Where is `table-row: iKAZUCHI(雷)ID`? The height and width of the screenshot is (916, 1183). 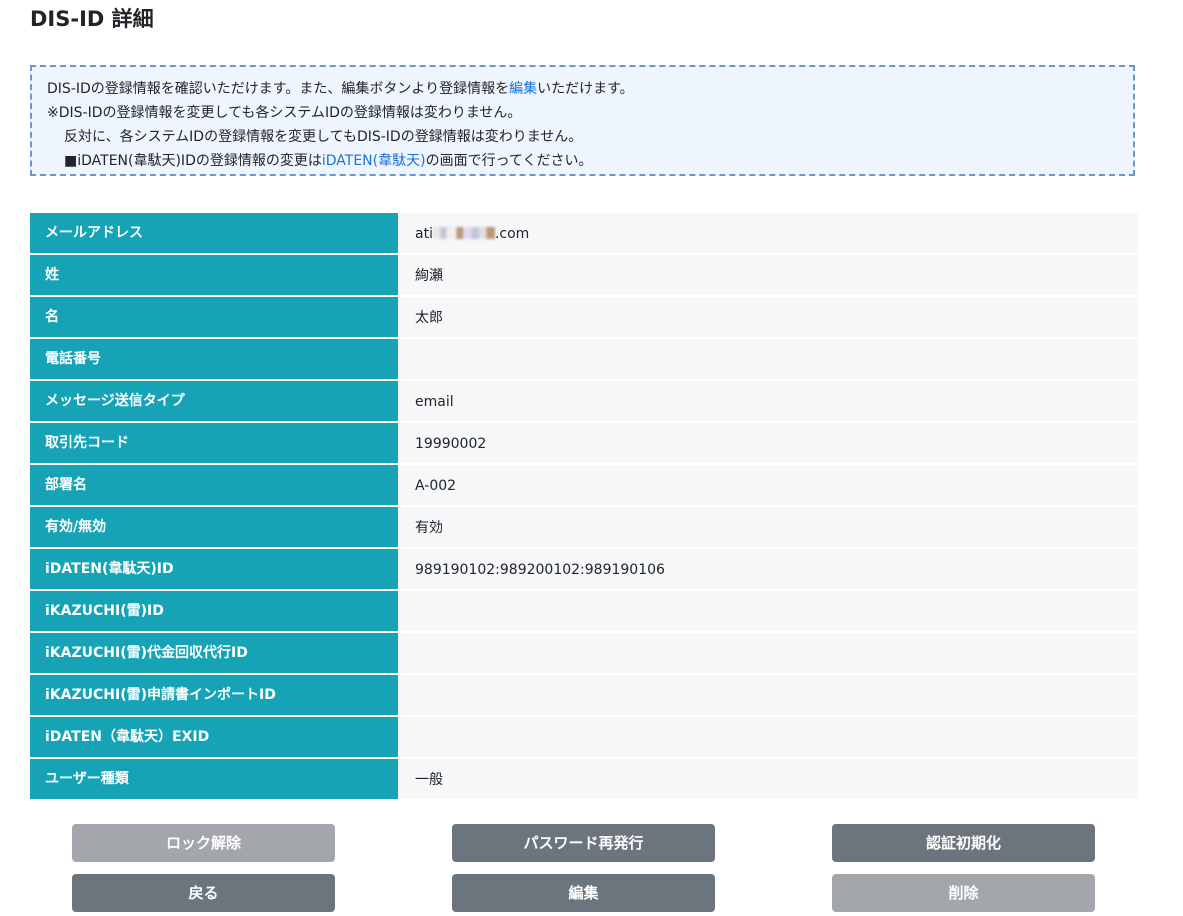
table-row: iKAZUCHI(雷)ID is located at coordinates (584, 611).